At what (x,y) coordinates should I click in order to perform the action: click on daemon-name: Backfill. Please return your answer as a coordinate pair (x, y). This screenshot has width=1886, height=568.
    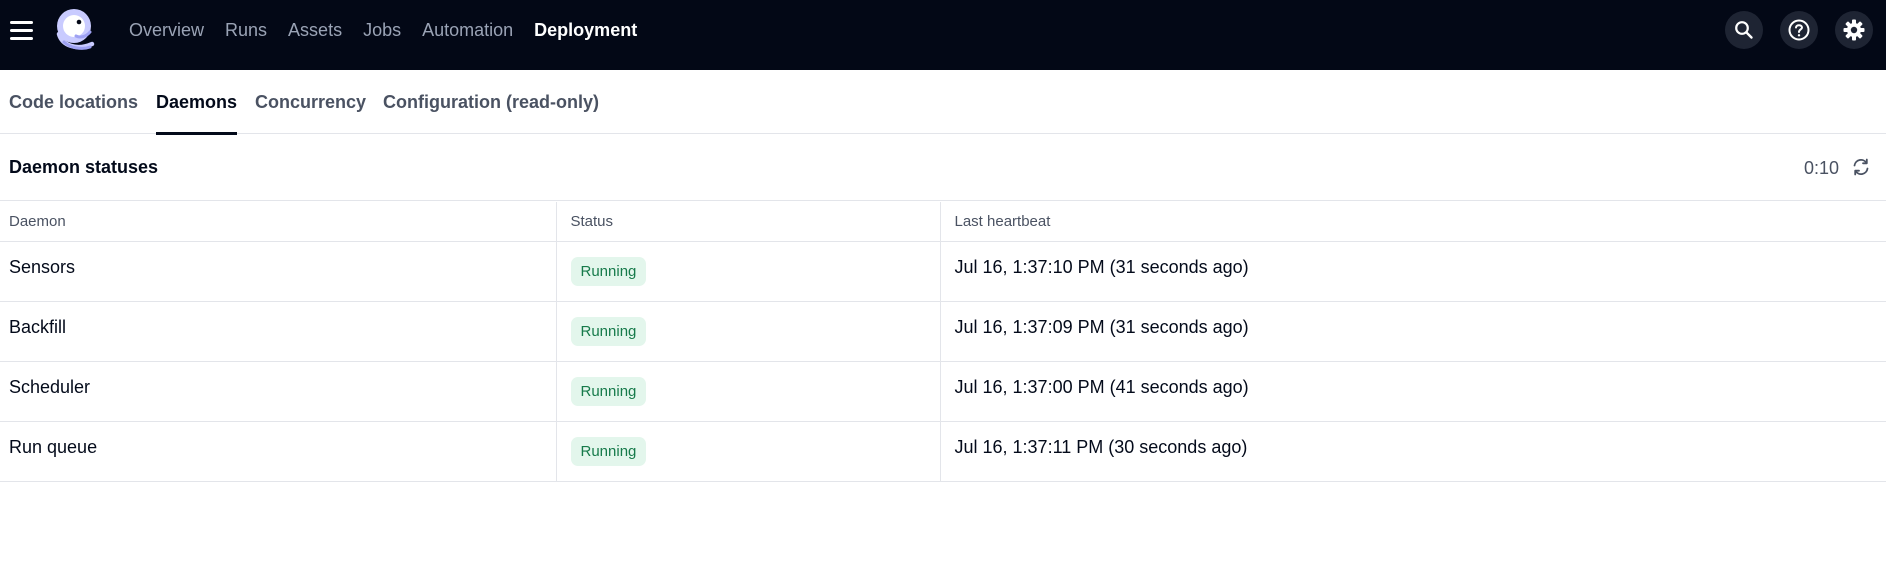
    Looking at the image, I should click on (278, 331).